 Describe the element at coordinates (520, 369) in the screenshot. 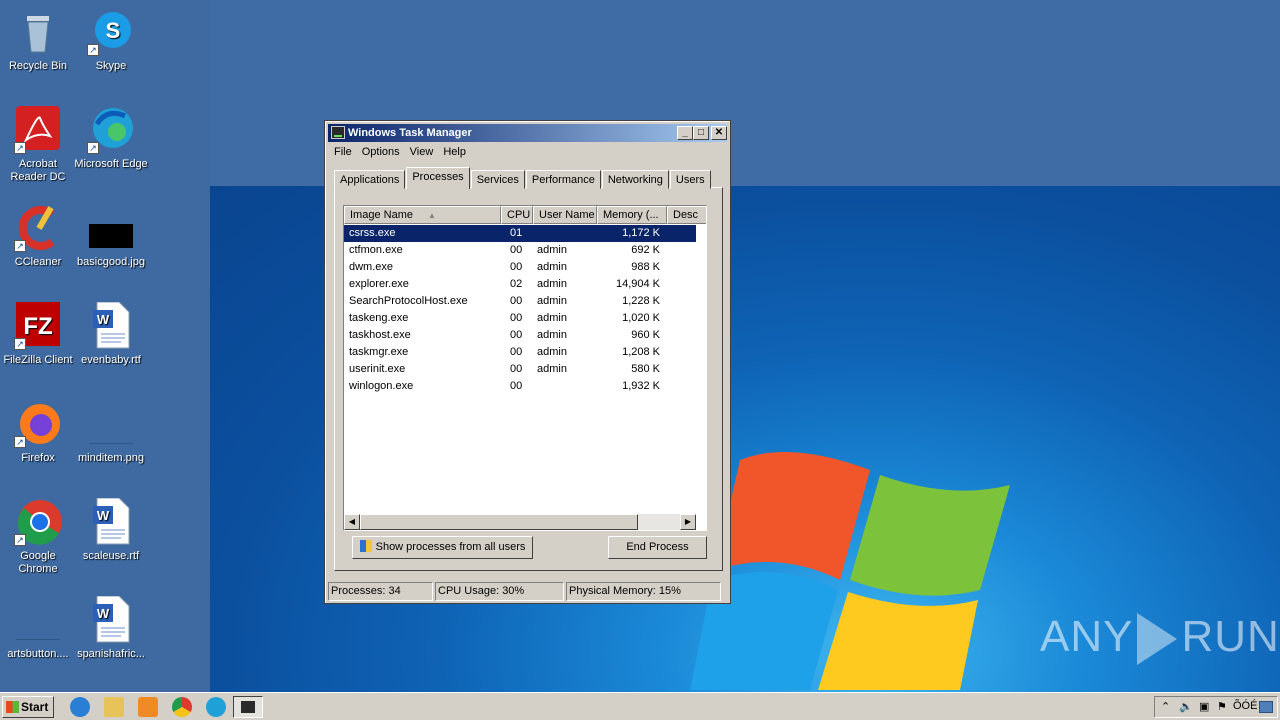

I see `table-row: userinit.exe 00 admin 580 K` at that location.